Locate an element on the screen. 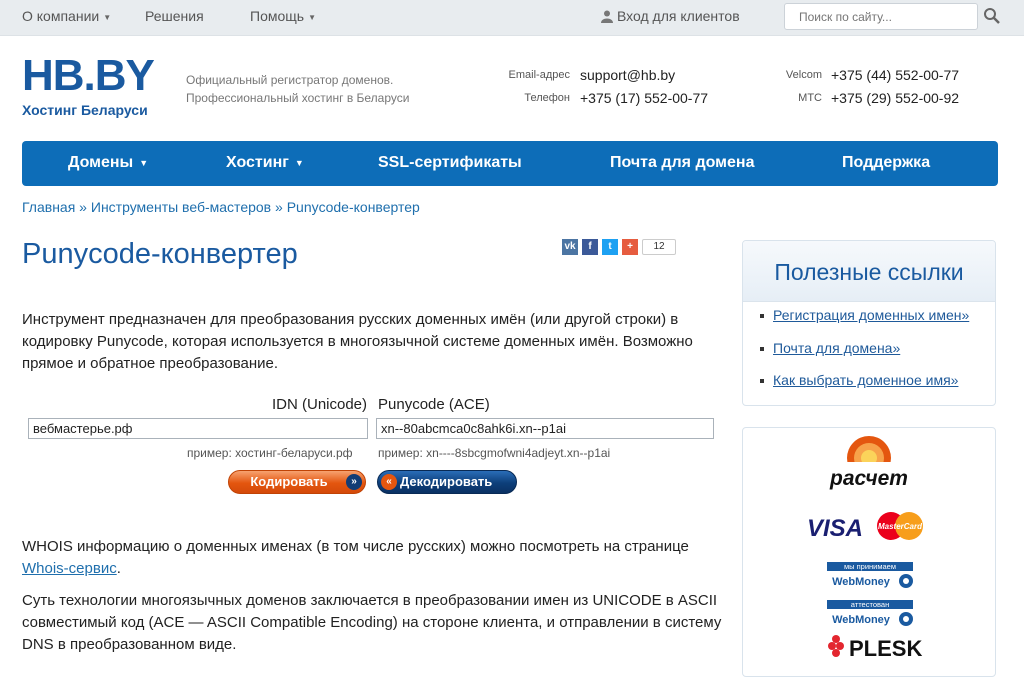 The height and width of the screenshot is (677, 1024). logo: HB.BY Хостинг Беларуси is located at coordinates (88, 85).